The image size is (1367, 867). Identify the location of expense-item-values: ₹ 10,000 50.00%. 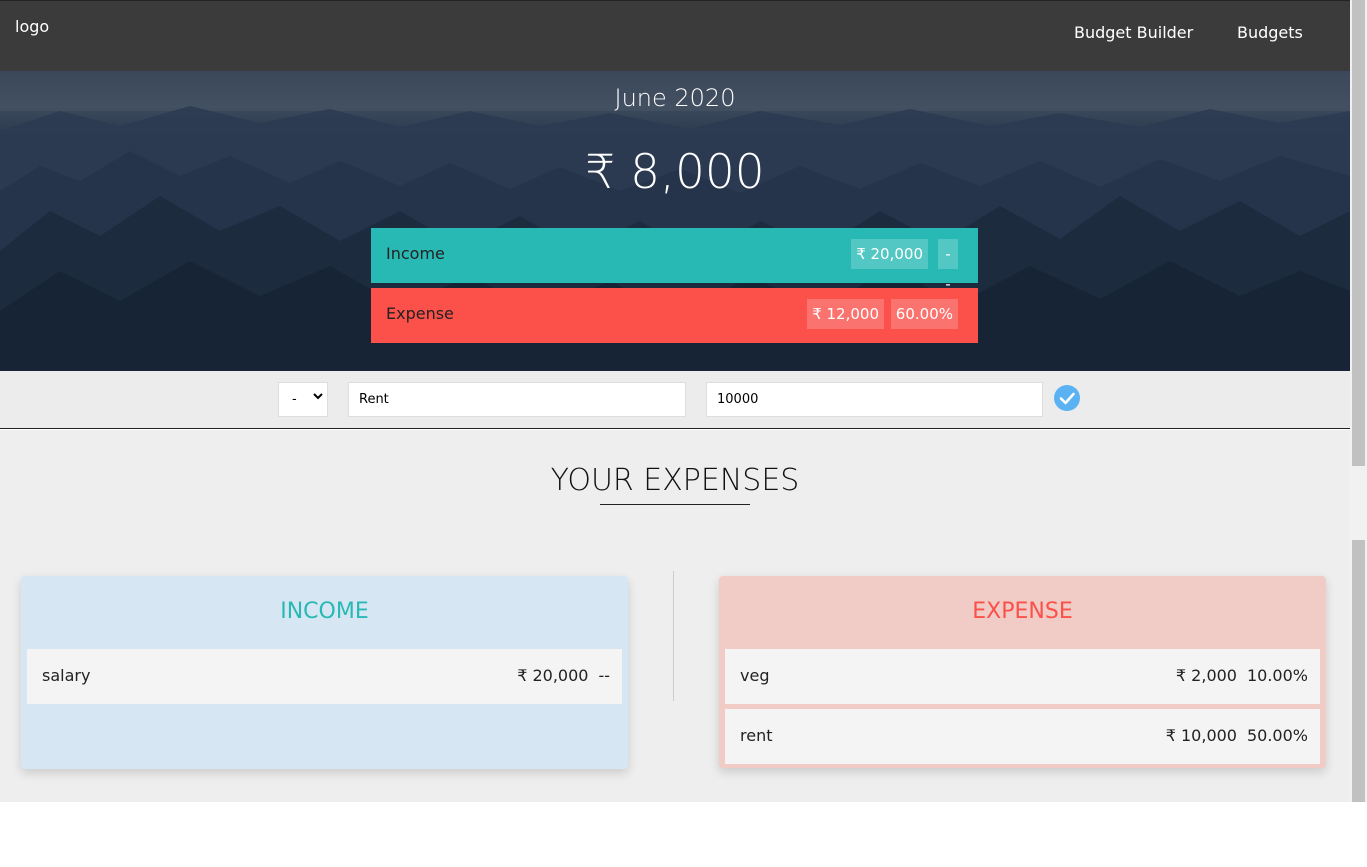
(1237, 735).